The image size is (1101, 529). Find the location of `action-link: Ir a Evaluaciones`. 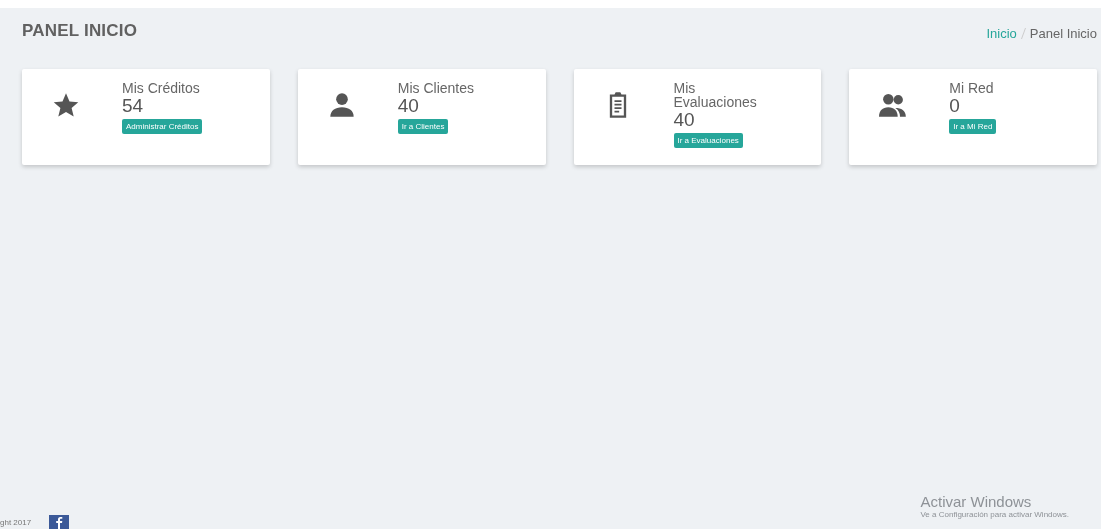

action-link: Ir a Evaluaciones is located at coordinates (708, 140).